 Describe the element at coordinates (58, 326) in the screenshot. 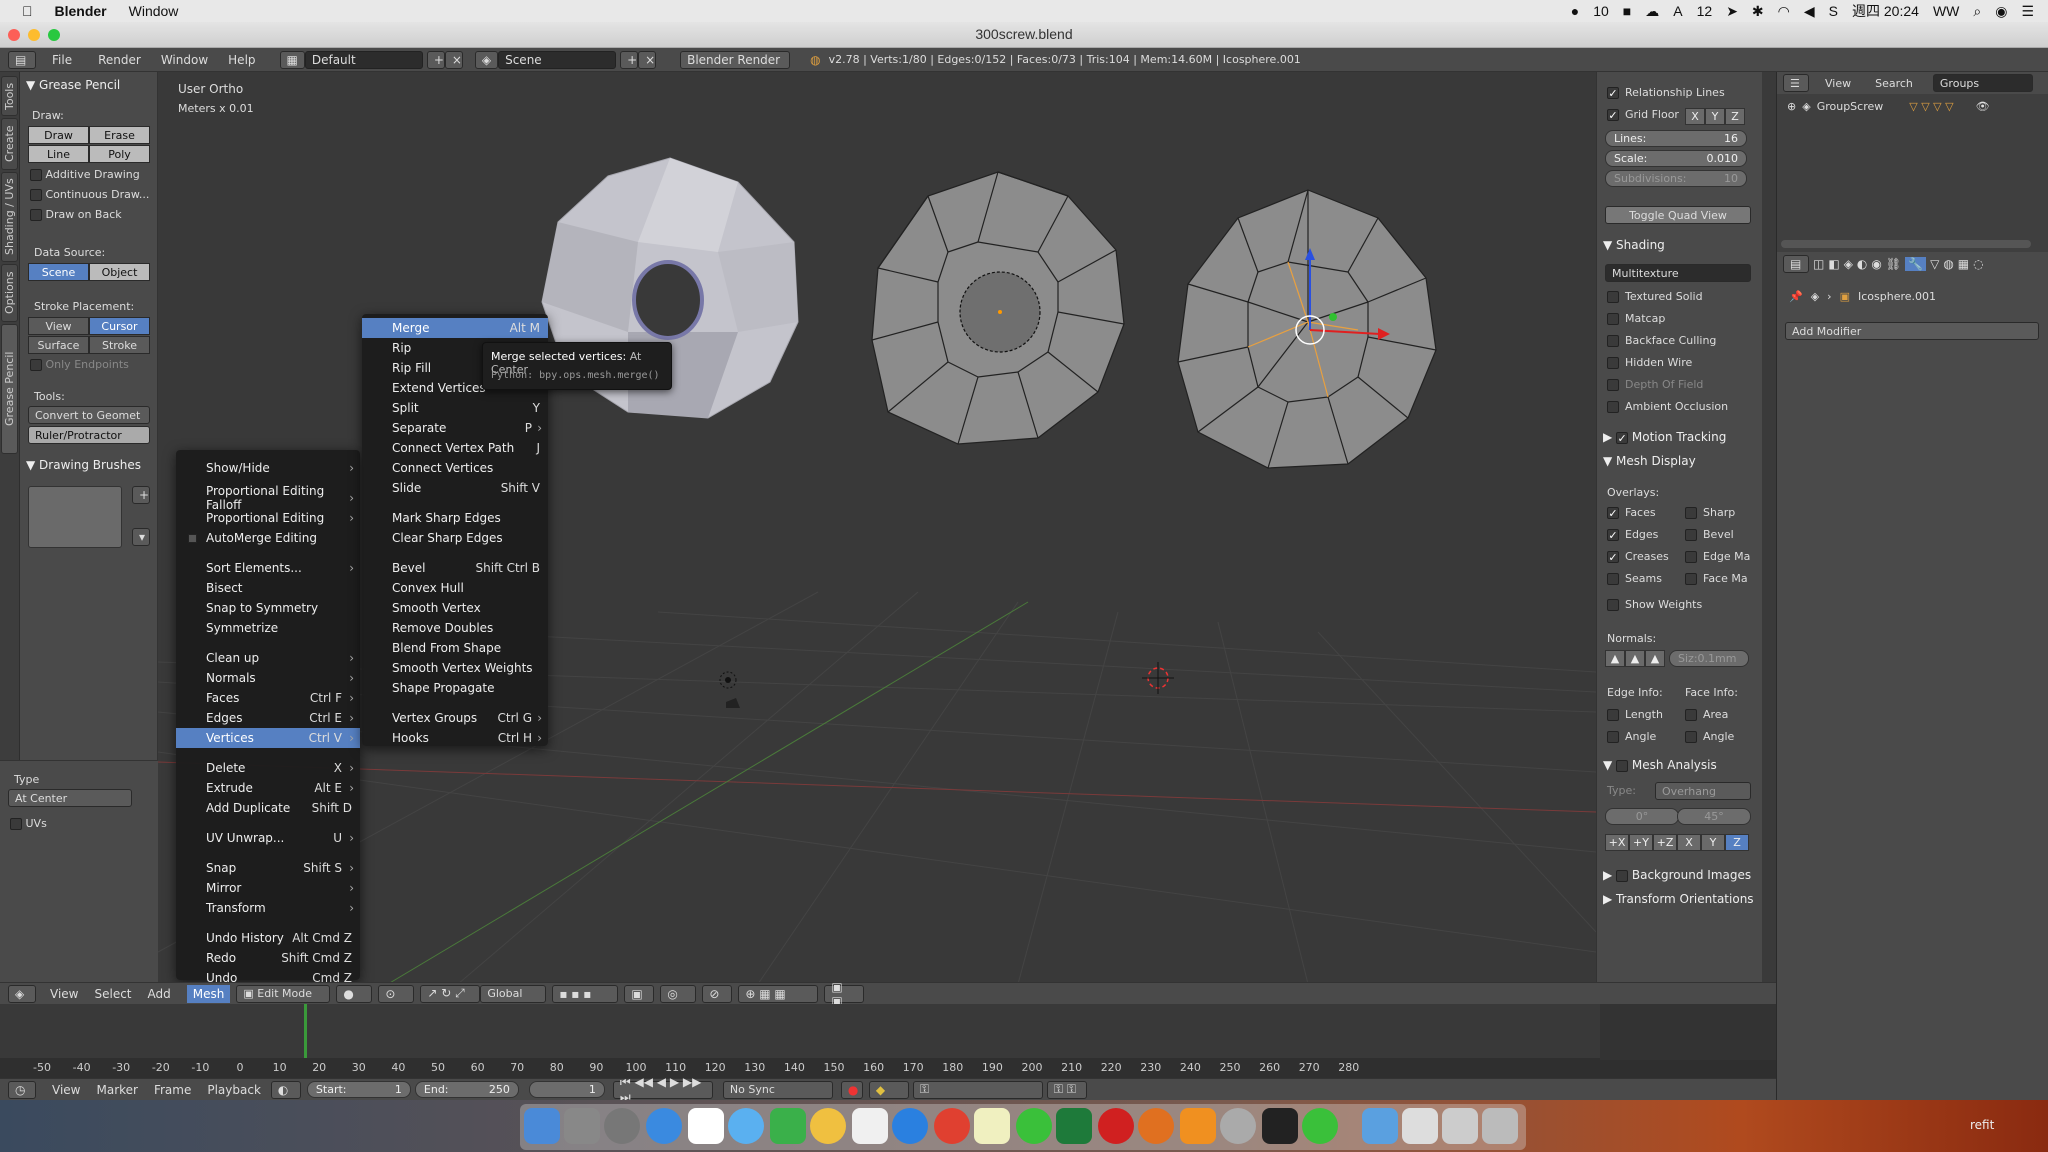

I see `placement-view: View` at that location.